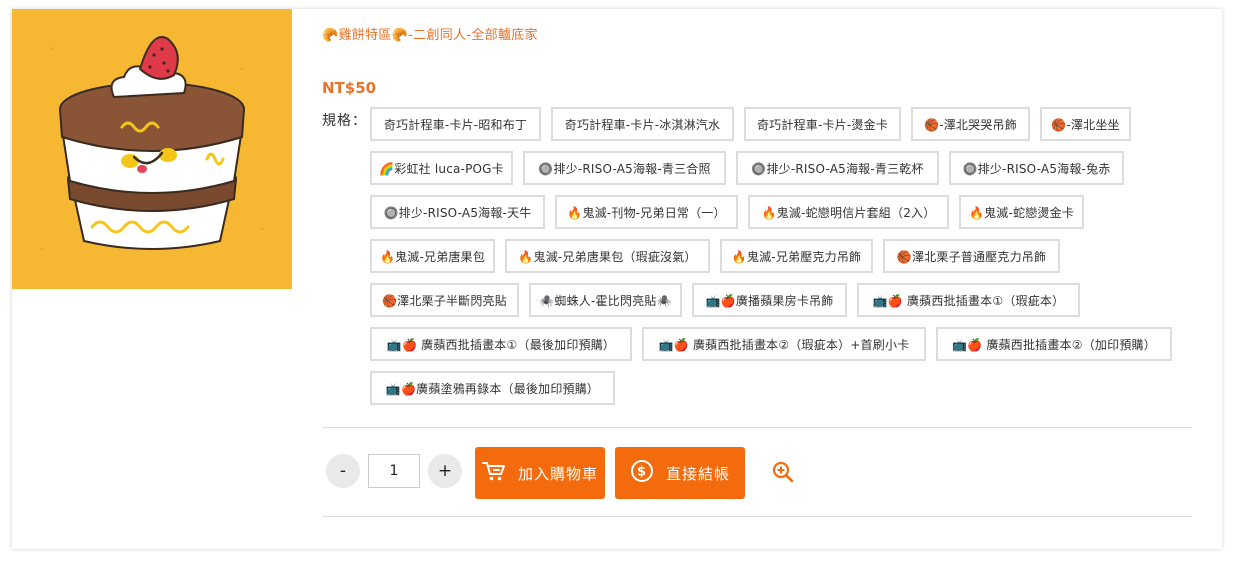 The width and height of the screenshot is (1235, 561). What do you see at coordinates (432, 256) in the screenshot?
I see `option-button: 🔥鬼滅-兄弟唐果包` at bounding box center [432, 256].